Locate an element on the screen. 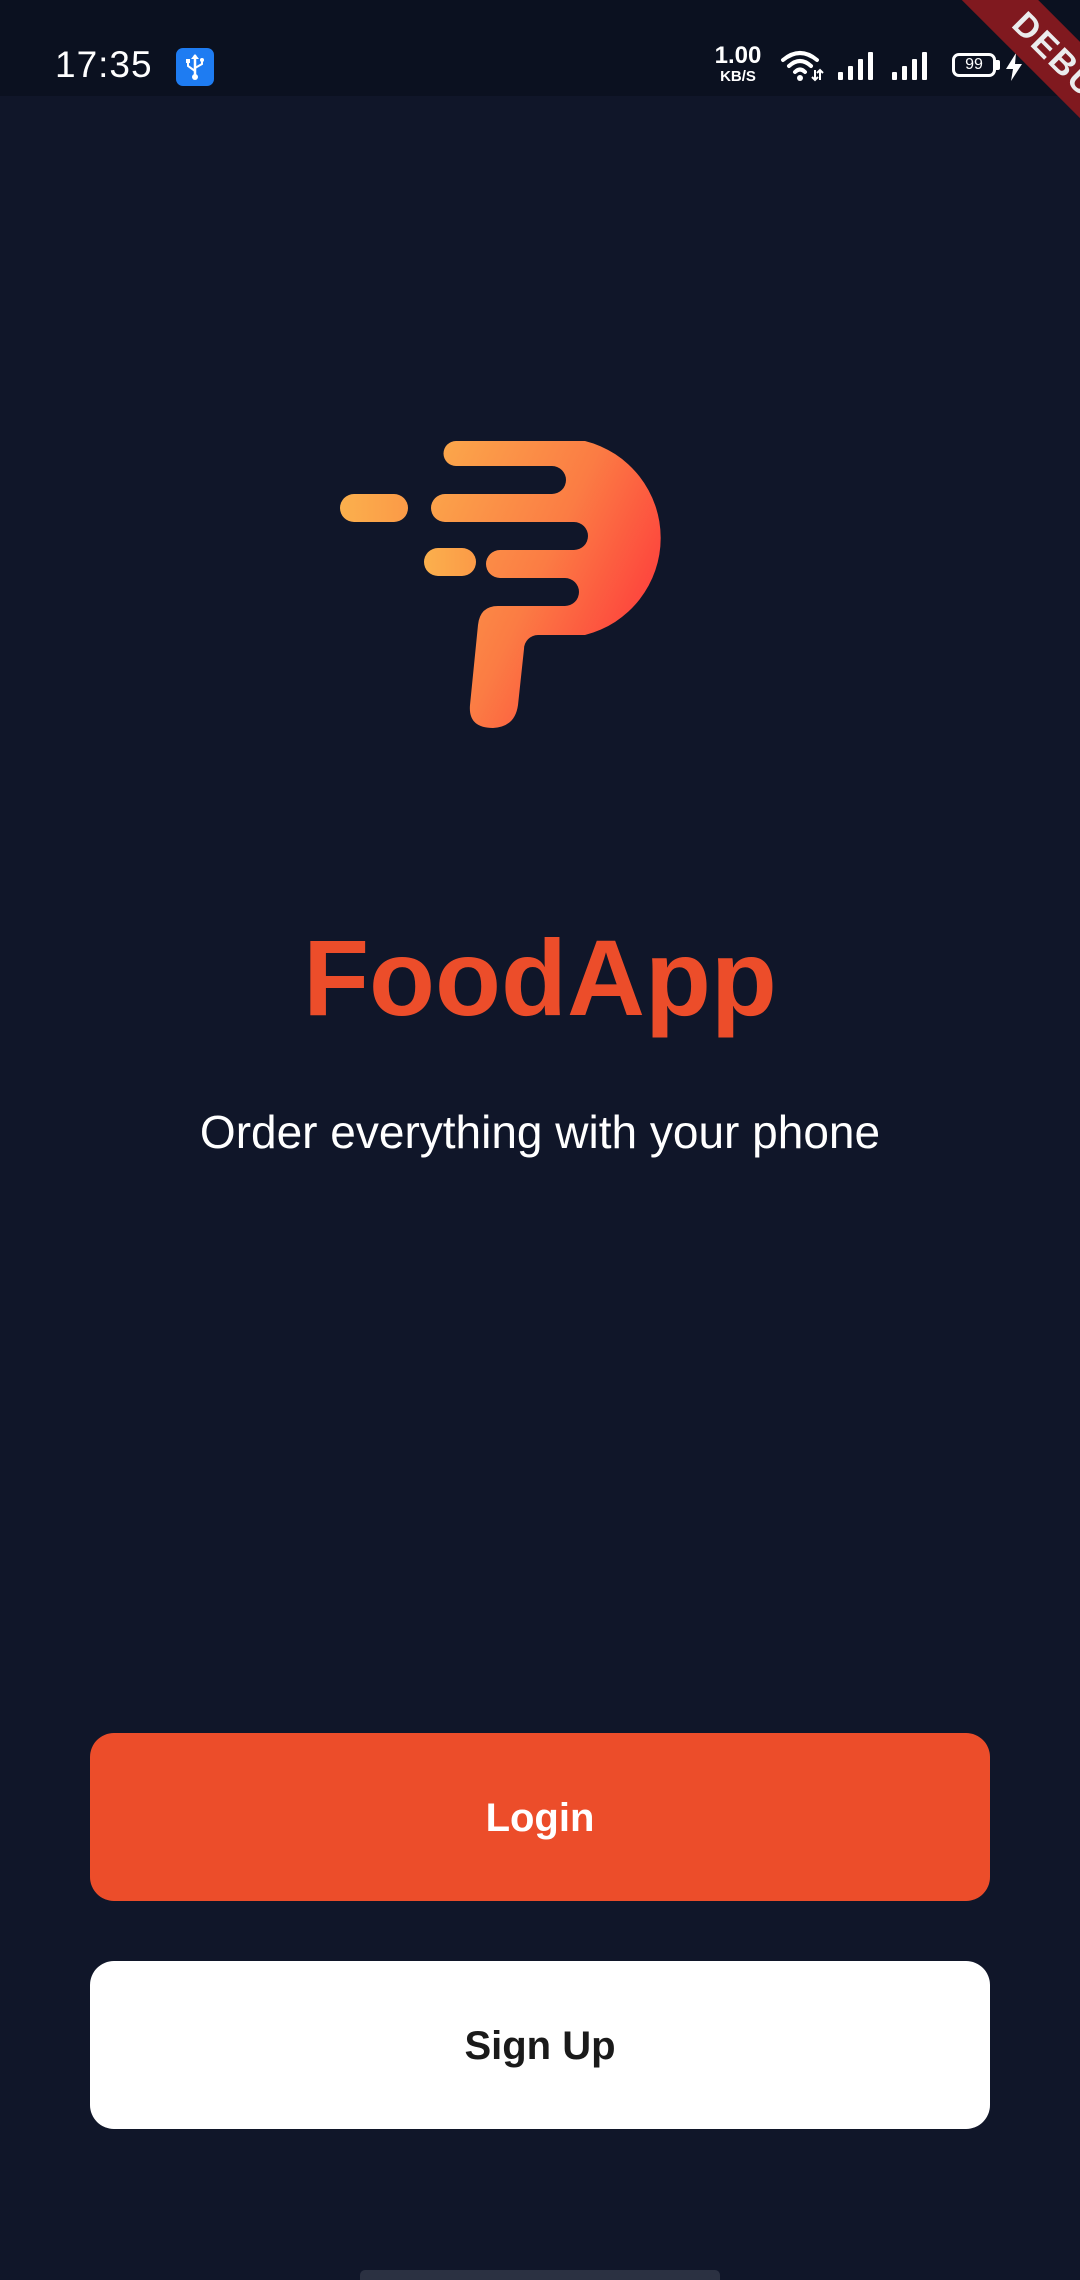 The image size is (1080, 2280). usb-icon is located at coordinates (195, 67).